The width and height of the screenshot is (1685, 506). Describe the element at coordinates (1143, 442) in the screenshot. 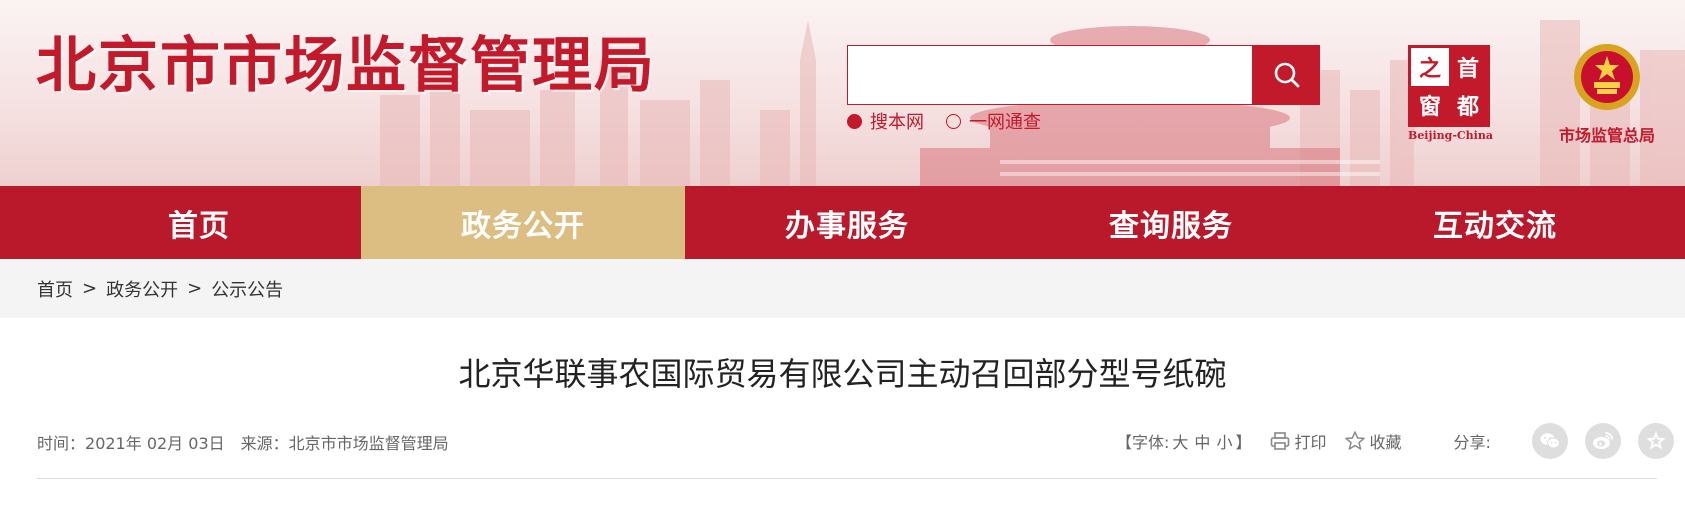

I see `font-size-open: 【字体:` at that location.